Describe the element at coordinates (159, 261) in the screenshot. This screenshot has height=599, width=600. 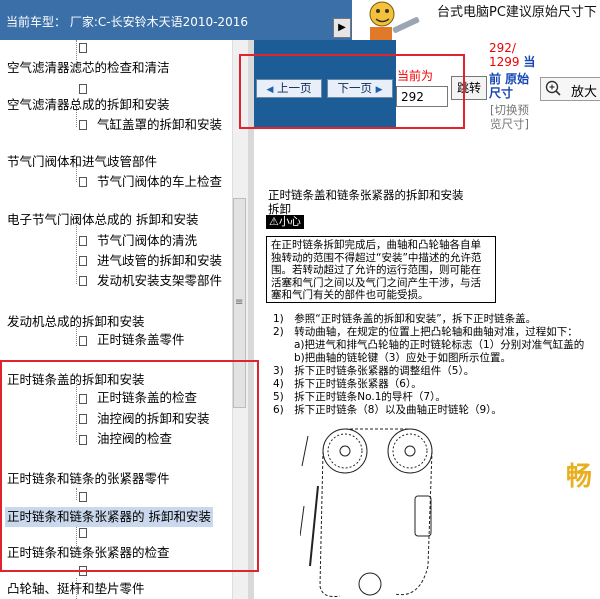
I see `tree-item: 进气歧管的拆卸和安装` at that location.